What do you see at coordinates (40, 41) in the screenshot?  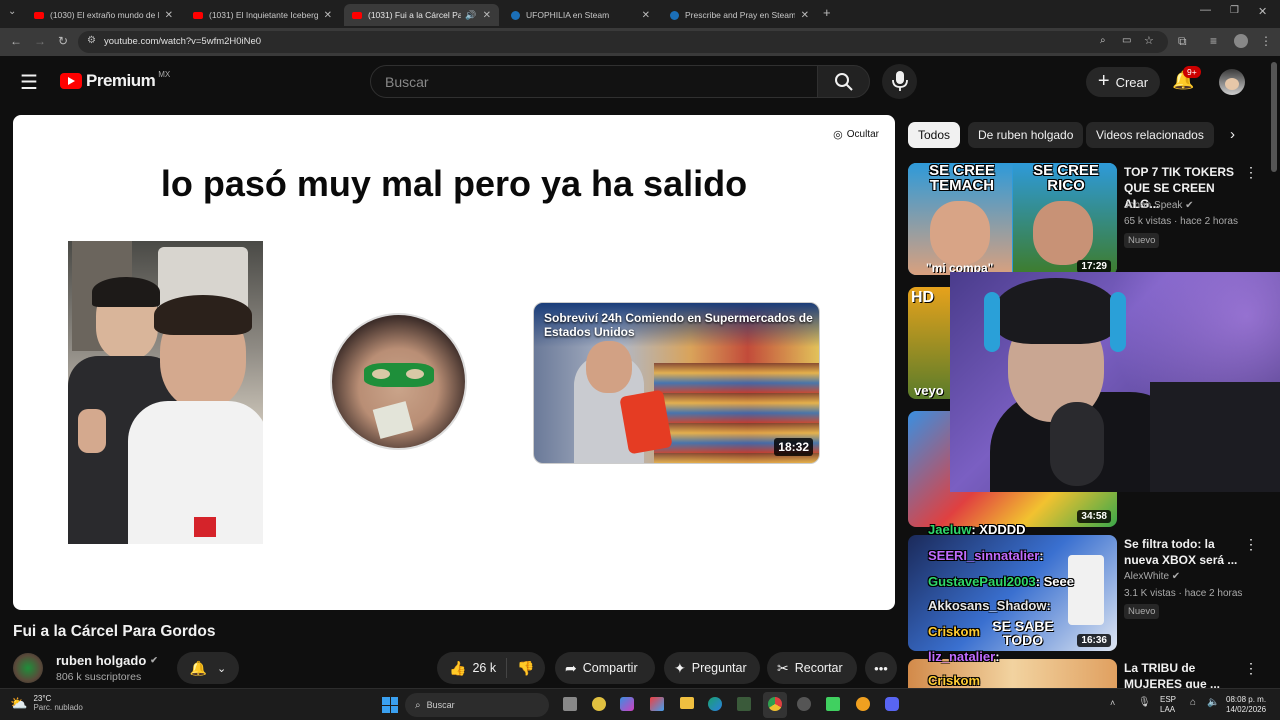 I see `forward-icon: →` at bounding box center [40, 41].